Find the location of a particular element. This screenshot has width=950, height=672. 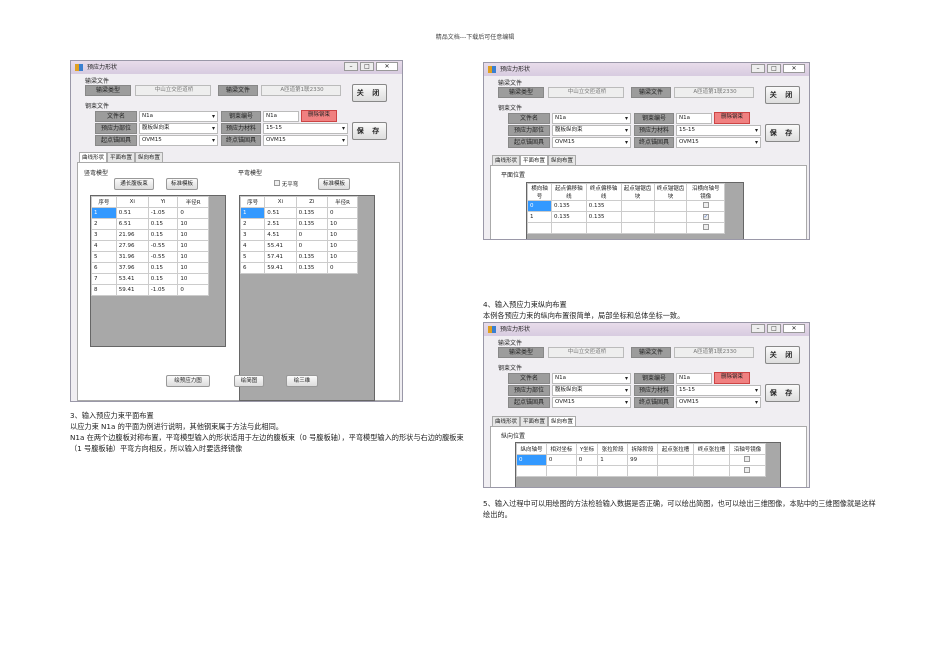

table-row: 5 57.41 0.135 10 is located at coordinates (299, 257).